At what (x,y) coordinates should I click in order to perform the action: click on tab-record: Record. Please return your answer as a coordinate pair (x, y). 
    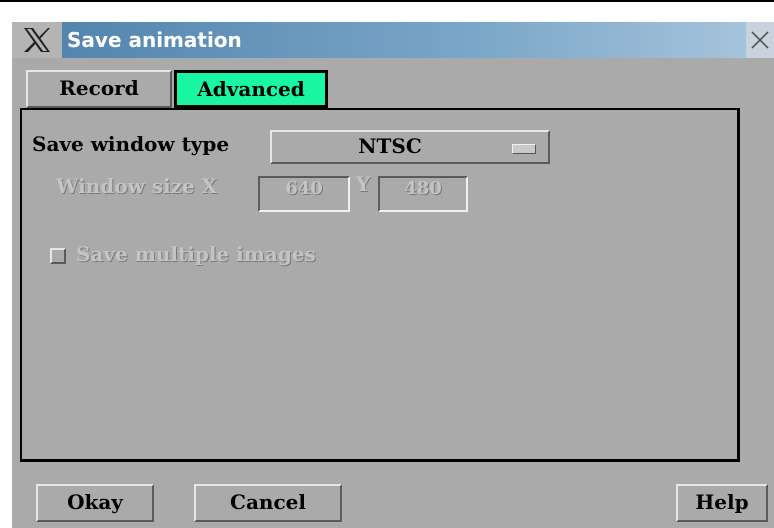
    Looking at the image, I should click on (99, 89).